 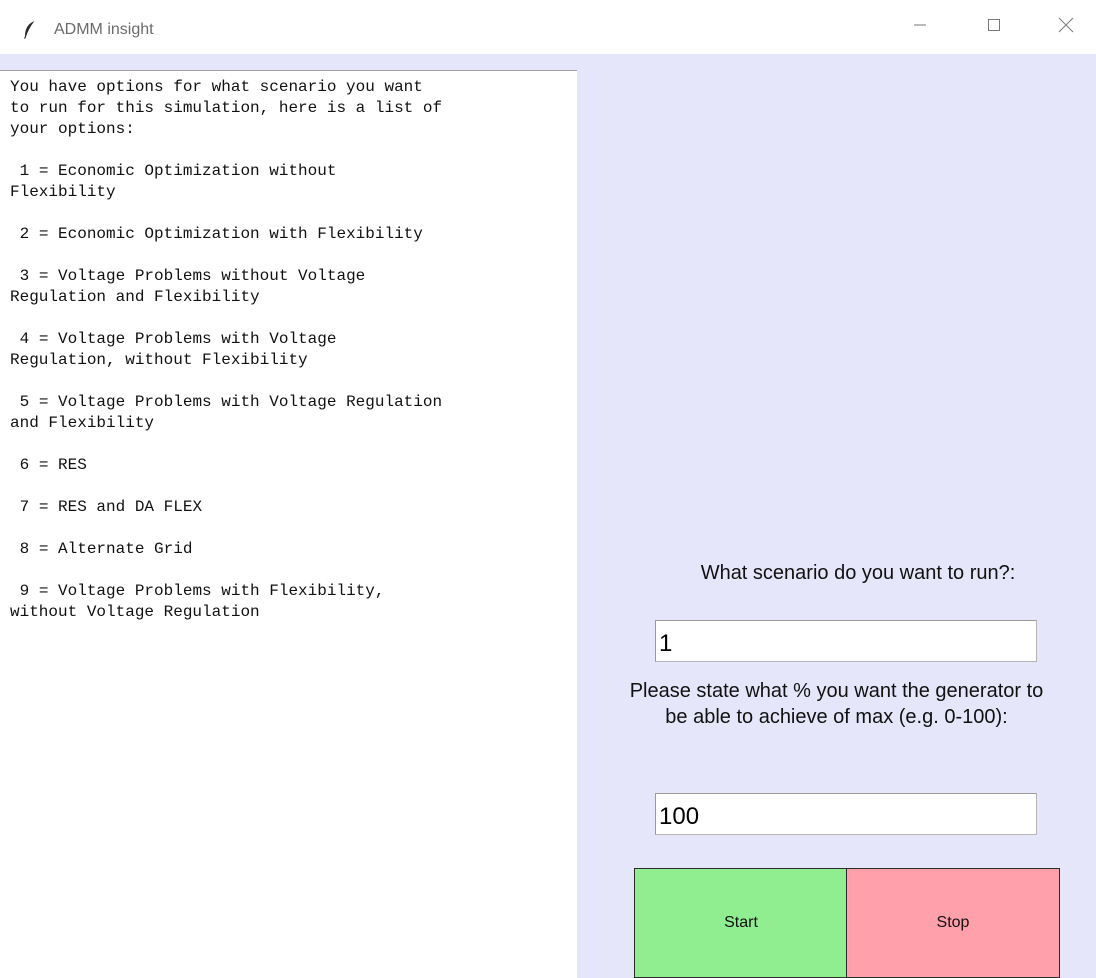 I want to click on generator-percent-label-line2: be able to achieve of max (e.g. 0-100):, so click(x=836, y=717).